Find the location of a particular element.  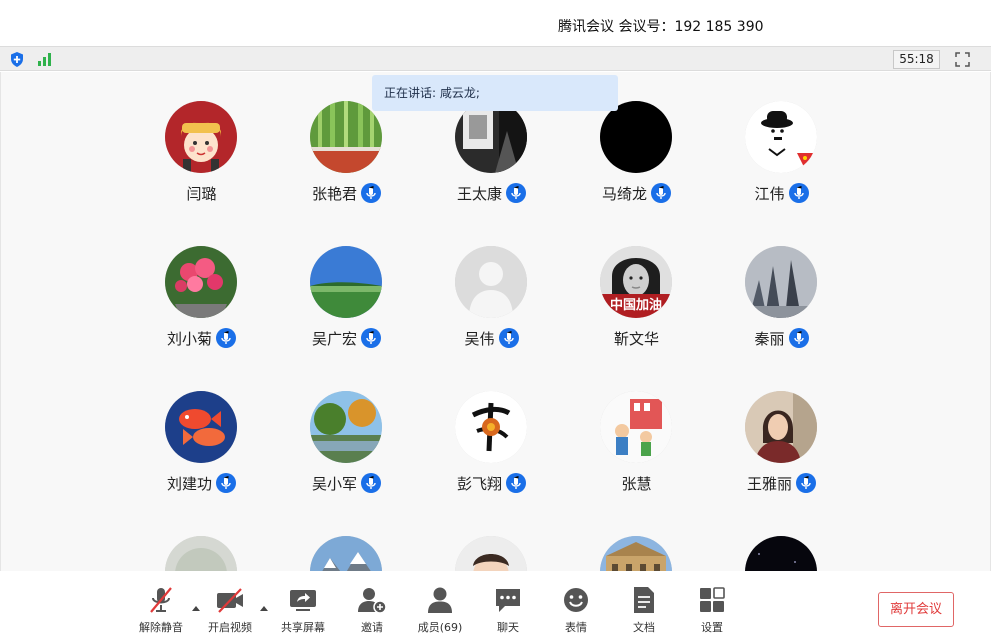

camera-off-icon is located at coordinates (230, 600).